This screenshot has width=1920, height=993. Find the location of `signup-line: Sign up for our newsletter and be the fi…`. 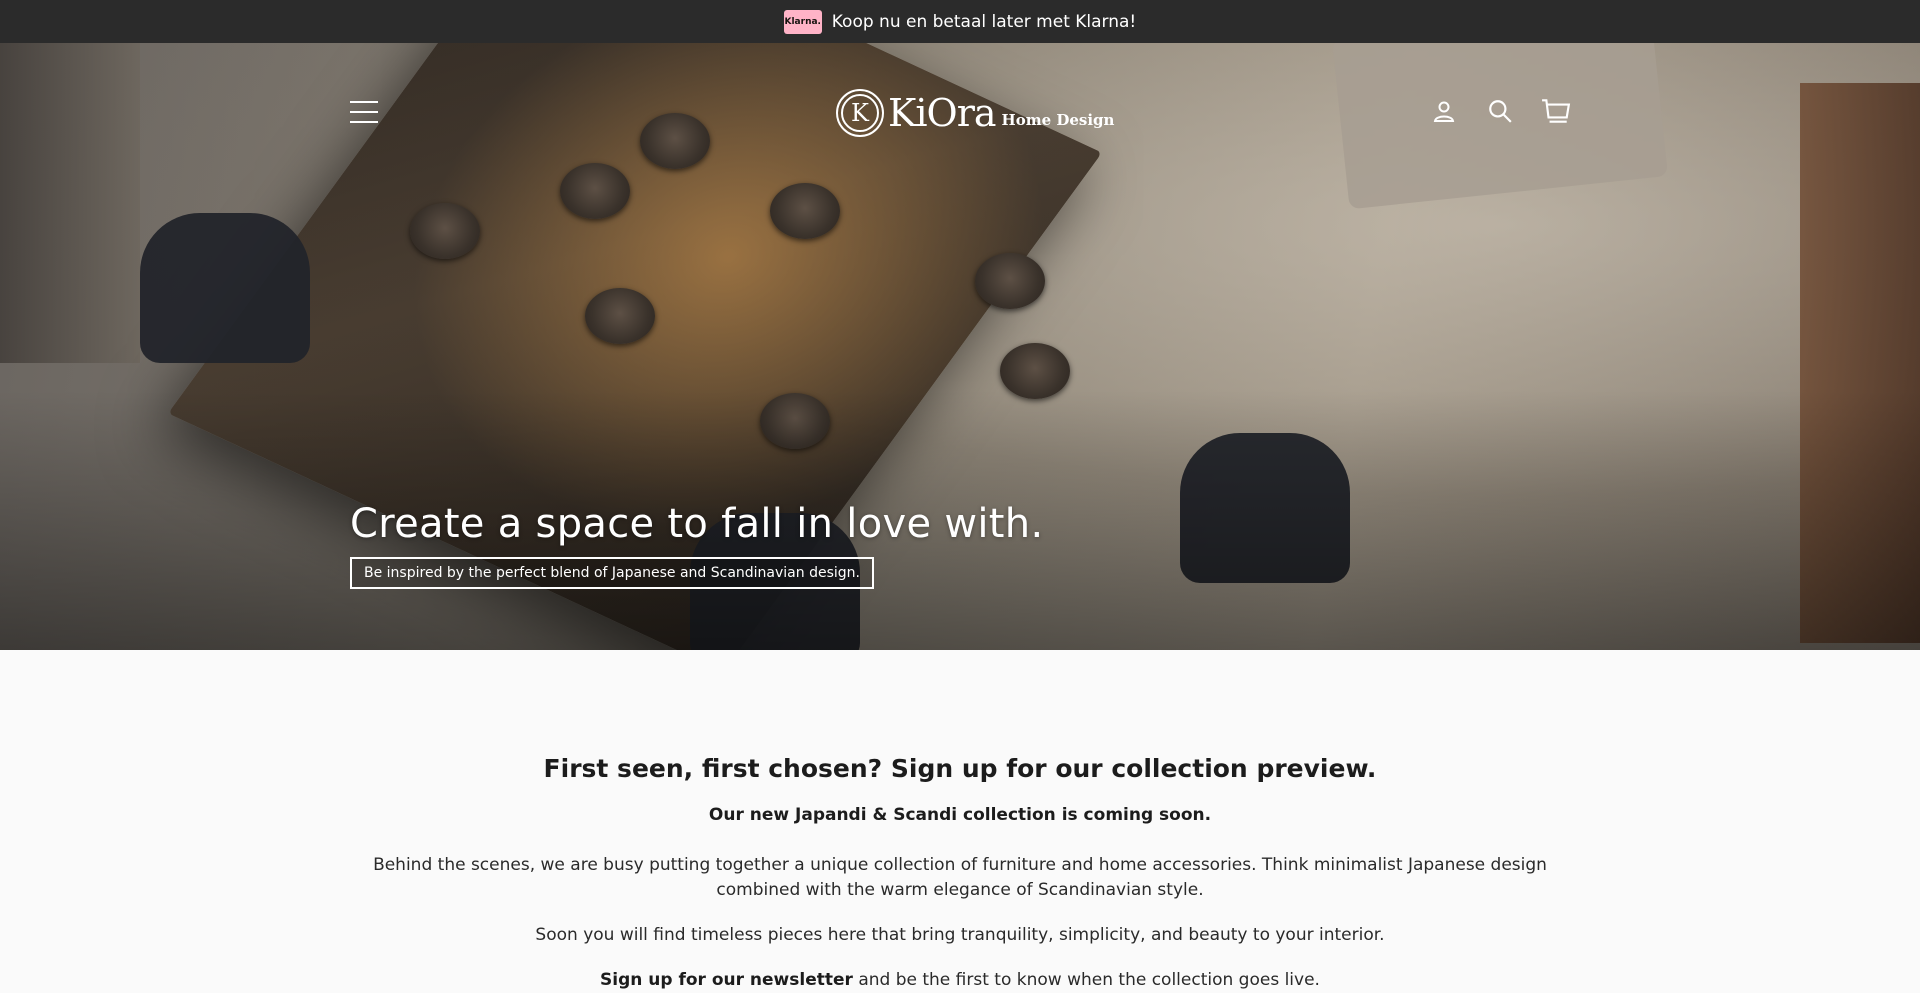

signup-line: Sign up for our newsletter and be the fi… is located at coordinates (960, 980).